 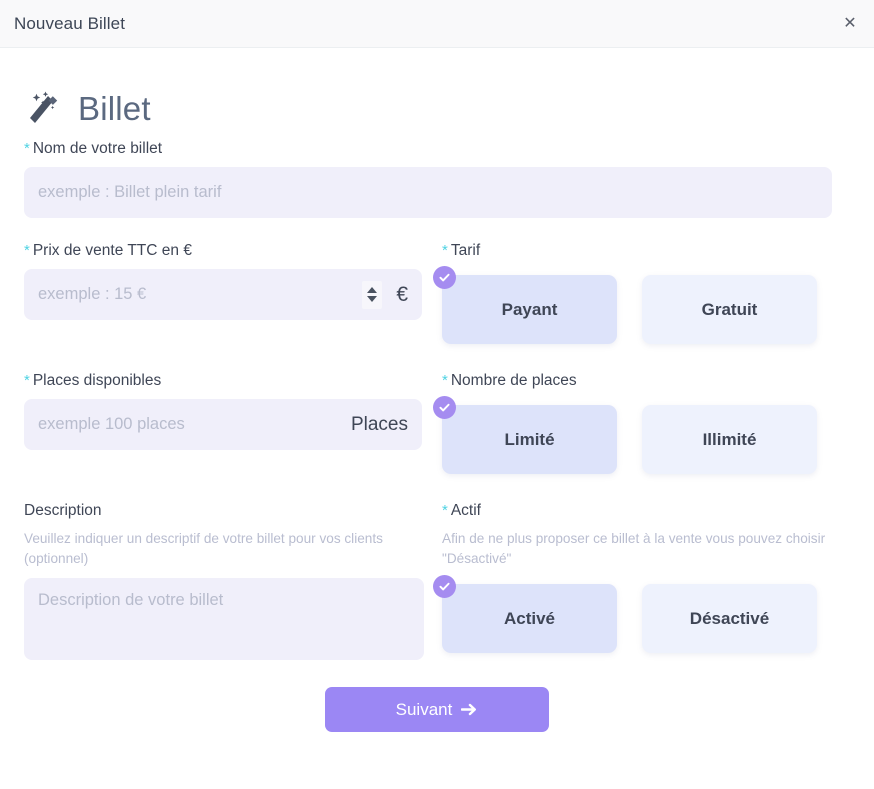 I want to click on label-description: Description, so click(x=63, y=510).